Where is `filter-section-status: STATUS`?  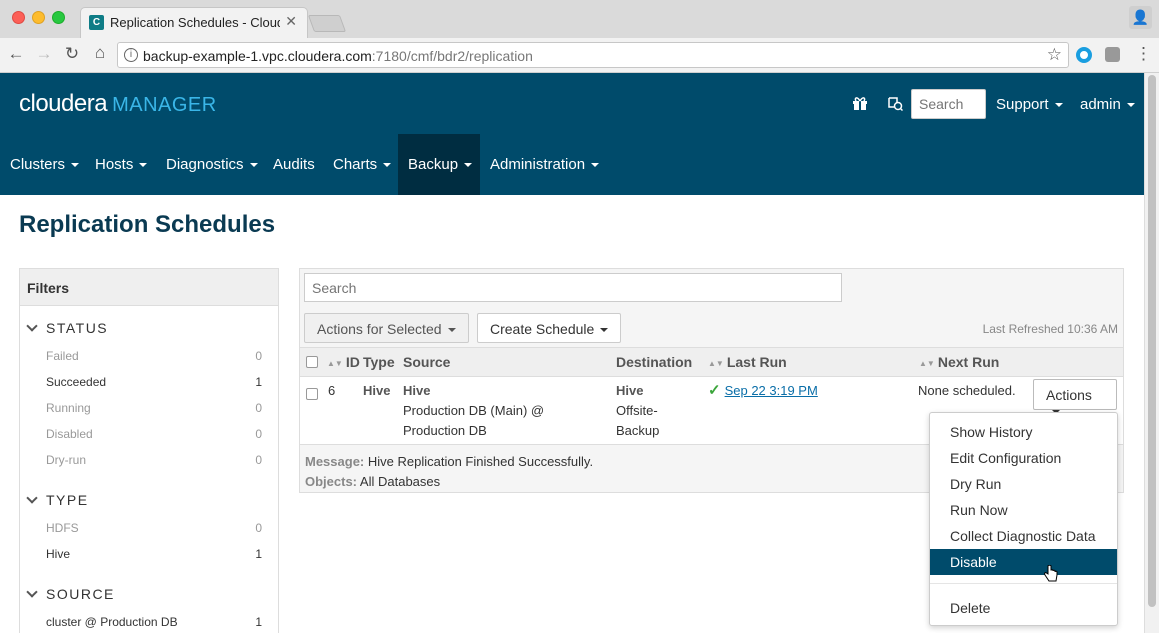
filter-section-status: STATUS is located at coordinates (67, 328).